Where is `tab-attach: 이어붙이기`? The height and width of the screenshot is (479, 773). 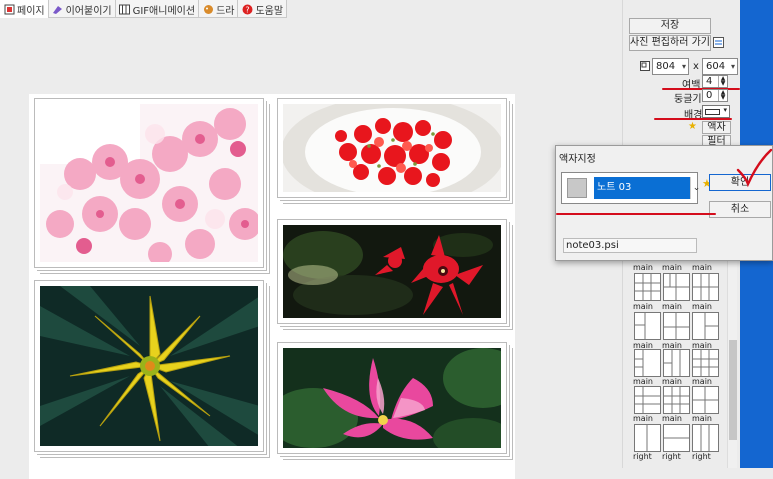
tab-attach: 이어붙이기 is located at coordinates (82, 9).